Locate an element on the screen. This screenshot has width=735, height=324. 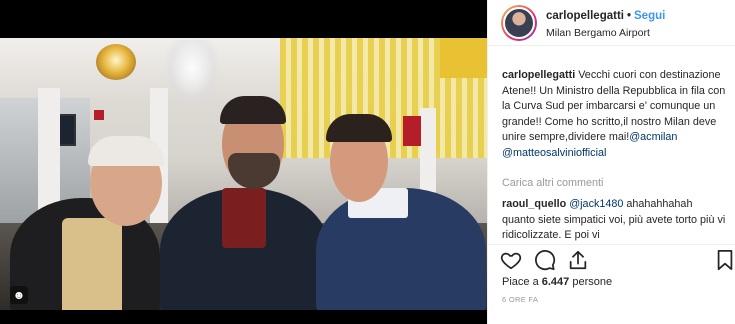
photo-yellow-panel is located at coordinates (463, 58).